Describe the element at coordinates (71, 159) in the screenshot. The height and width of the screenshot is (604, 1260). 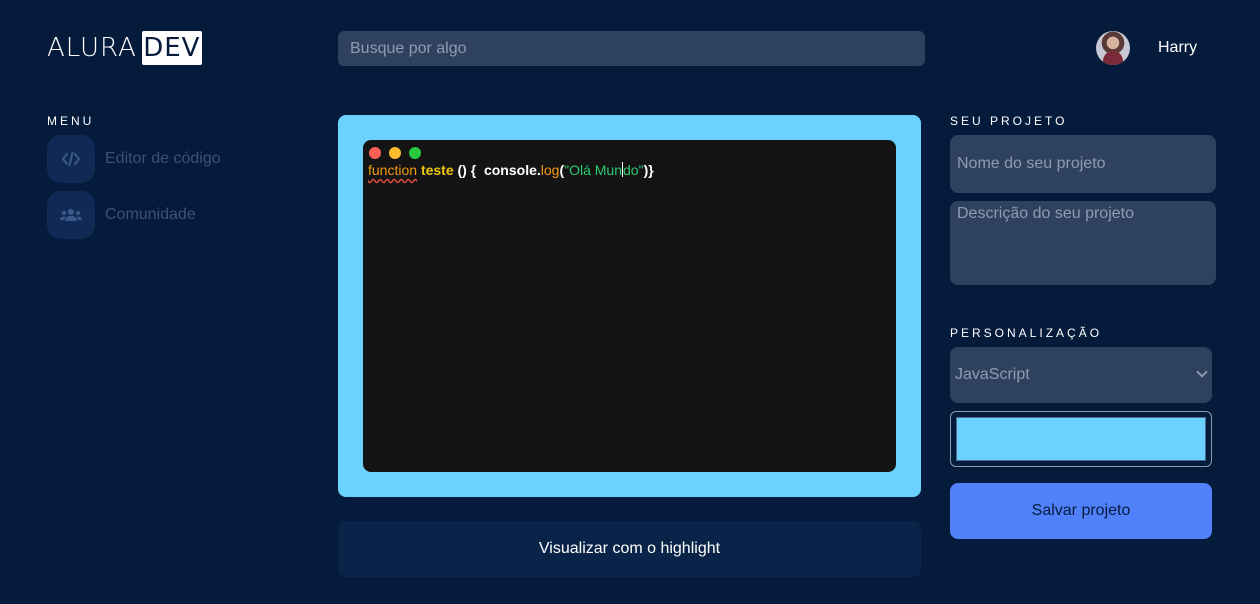
I see `code-icon` at that location.